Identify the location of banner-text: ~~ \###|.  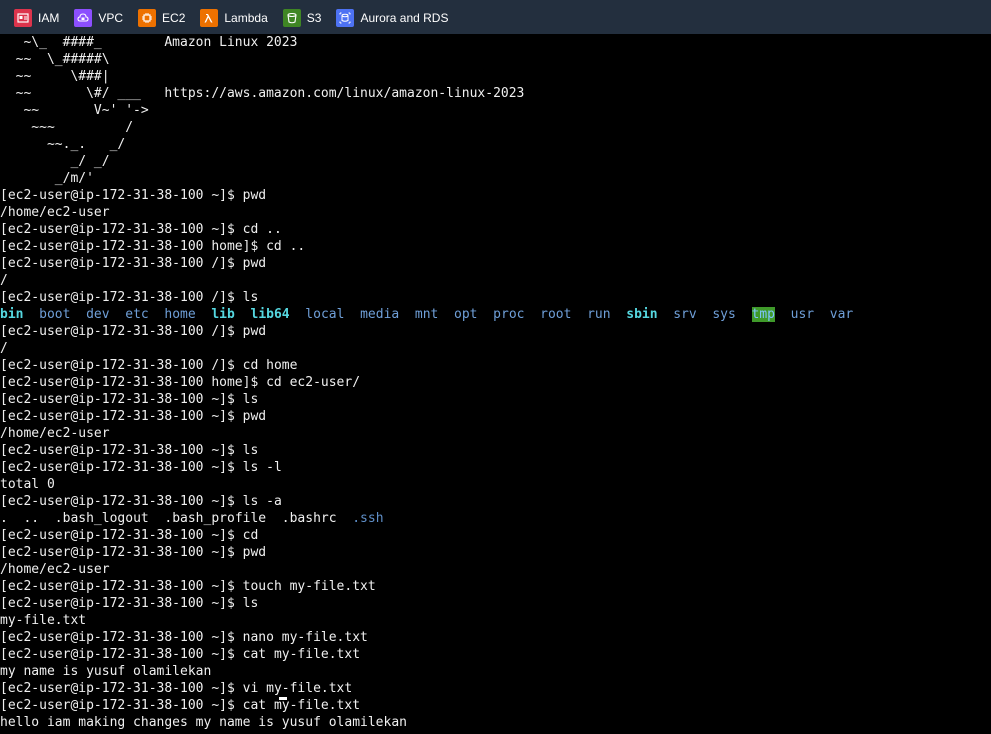
(55, 76).